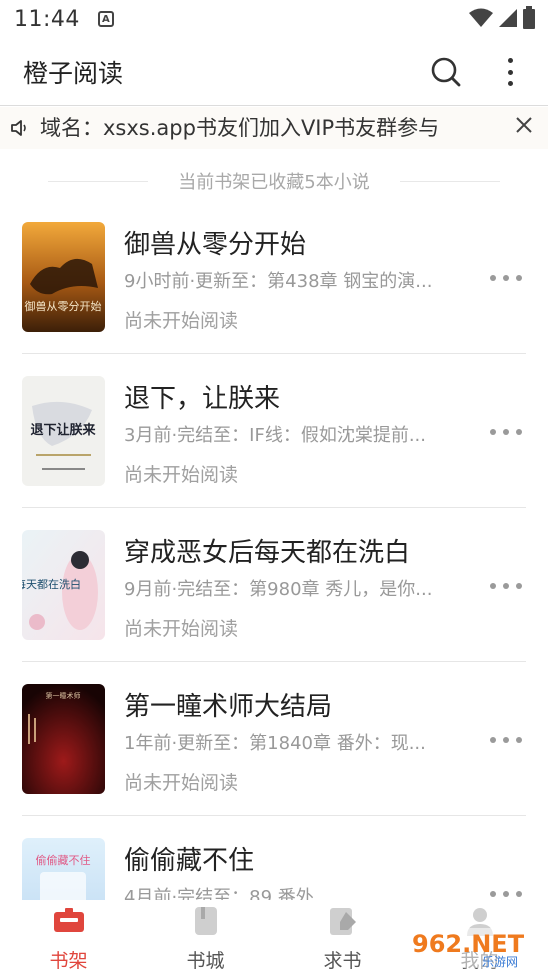 The width and height of the screenshot is (548, 974). I want to click on nav-bookstore: 书城, so click(205, 937).